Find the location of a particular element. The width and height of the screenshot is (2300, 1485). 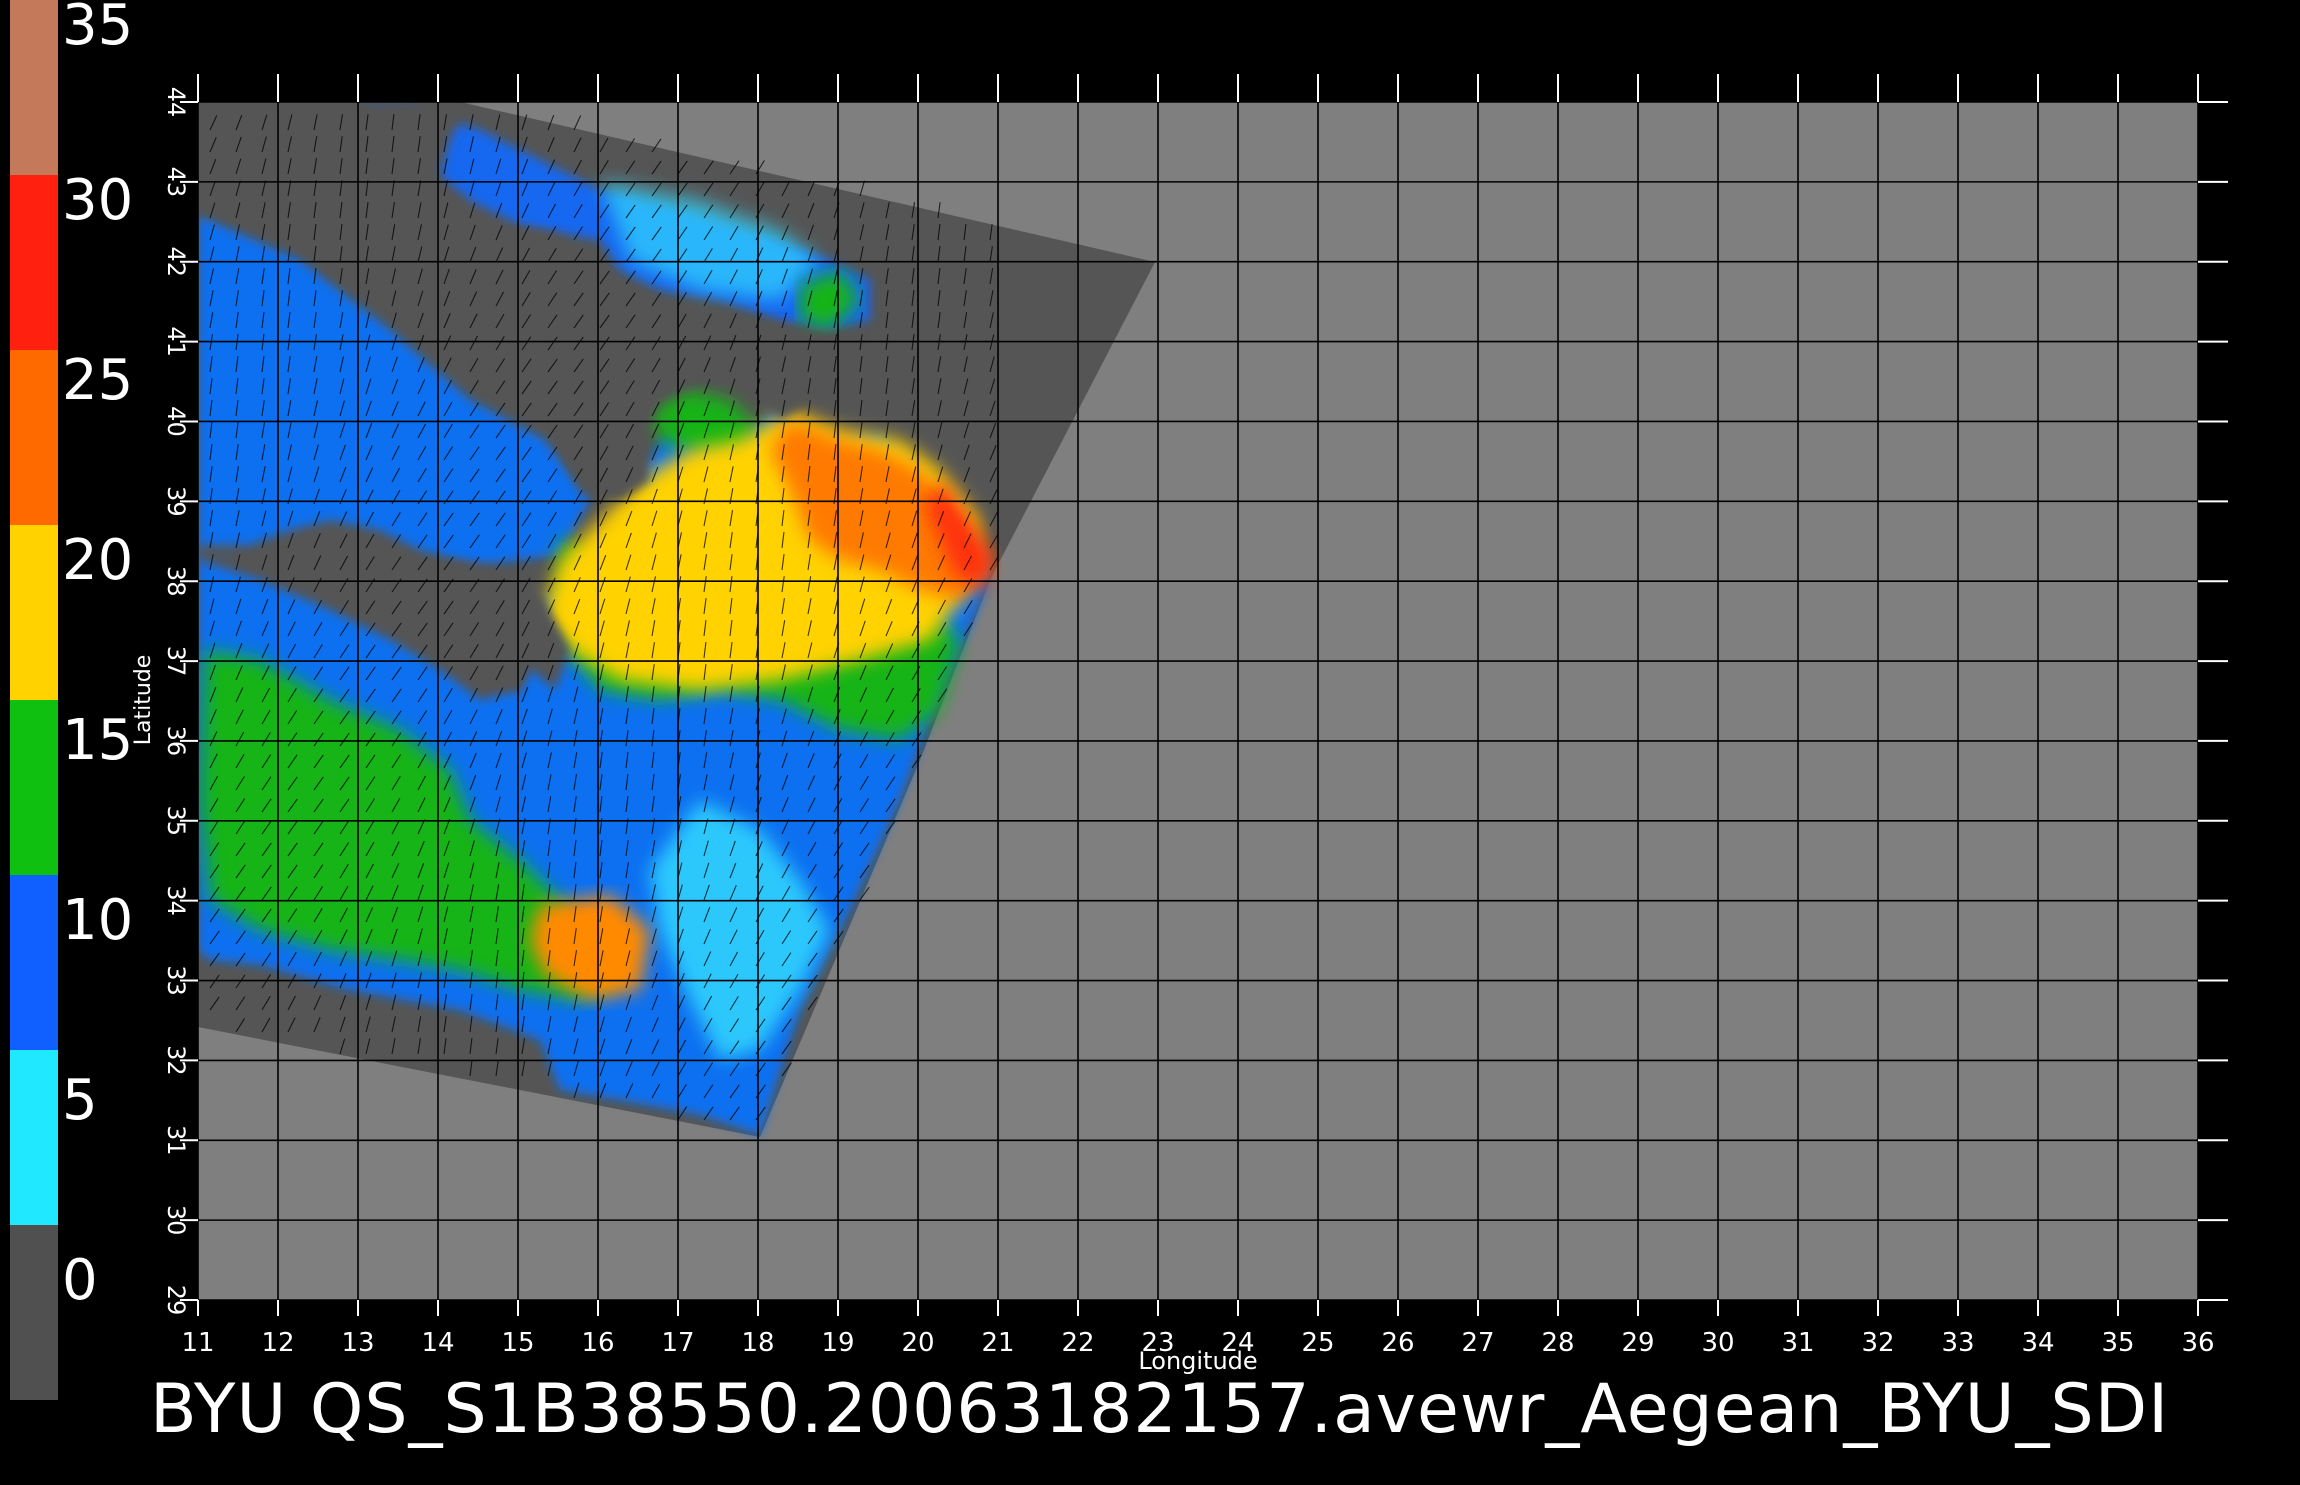

wind-speed-colorbar is located at coordinates (34, 700).